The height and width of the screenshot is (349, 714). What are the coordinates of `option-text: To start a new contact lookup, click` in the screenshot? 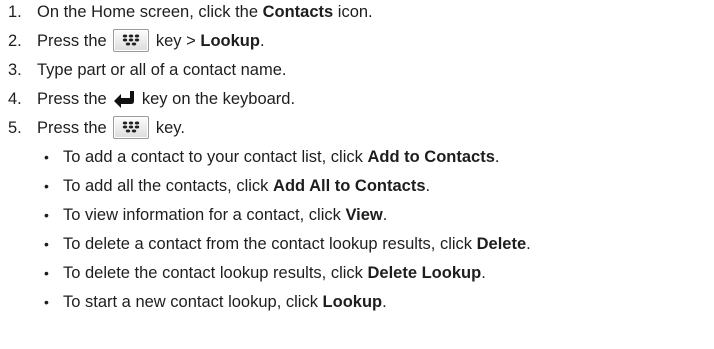 It's located at (193, 302).